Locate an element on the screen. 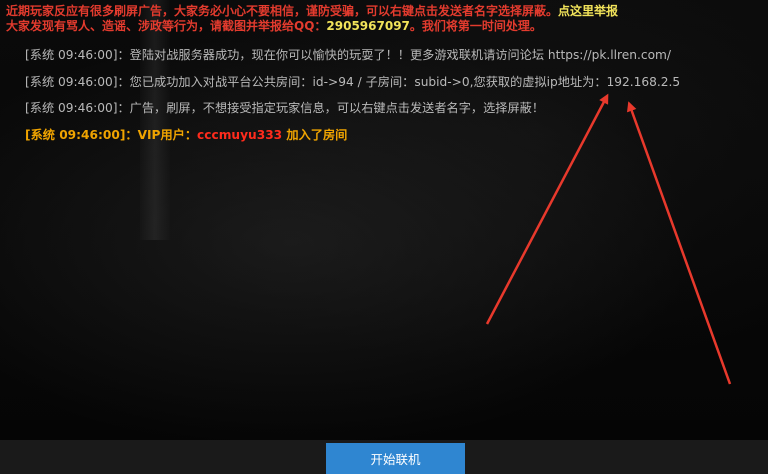 This screenshot has height=474, width=768. start-connect-button: 开始联机 is located at coordinates (395, 458).